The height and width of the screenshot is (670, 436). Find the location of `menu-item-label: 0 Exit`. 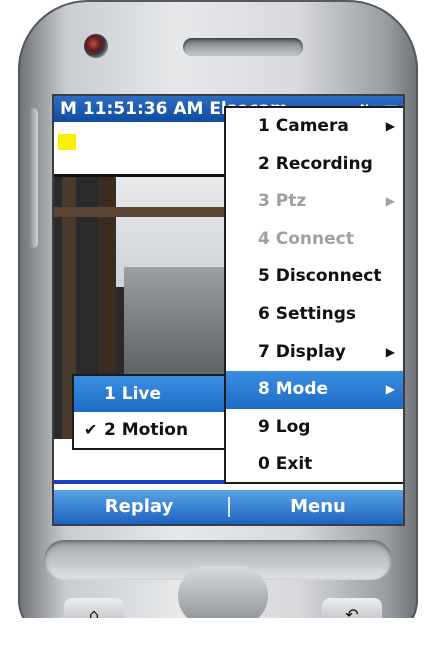

menu-item-label: 0 Exit is located at coordinates (285, 464).